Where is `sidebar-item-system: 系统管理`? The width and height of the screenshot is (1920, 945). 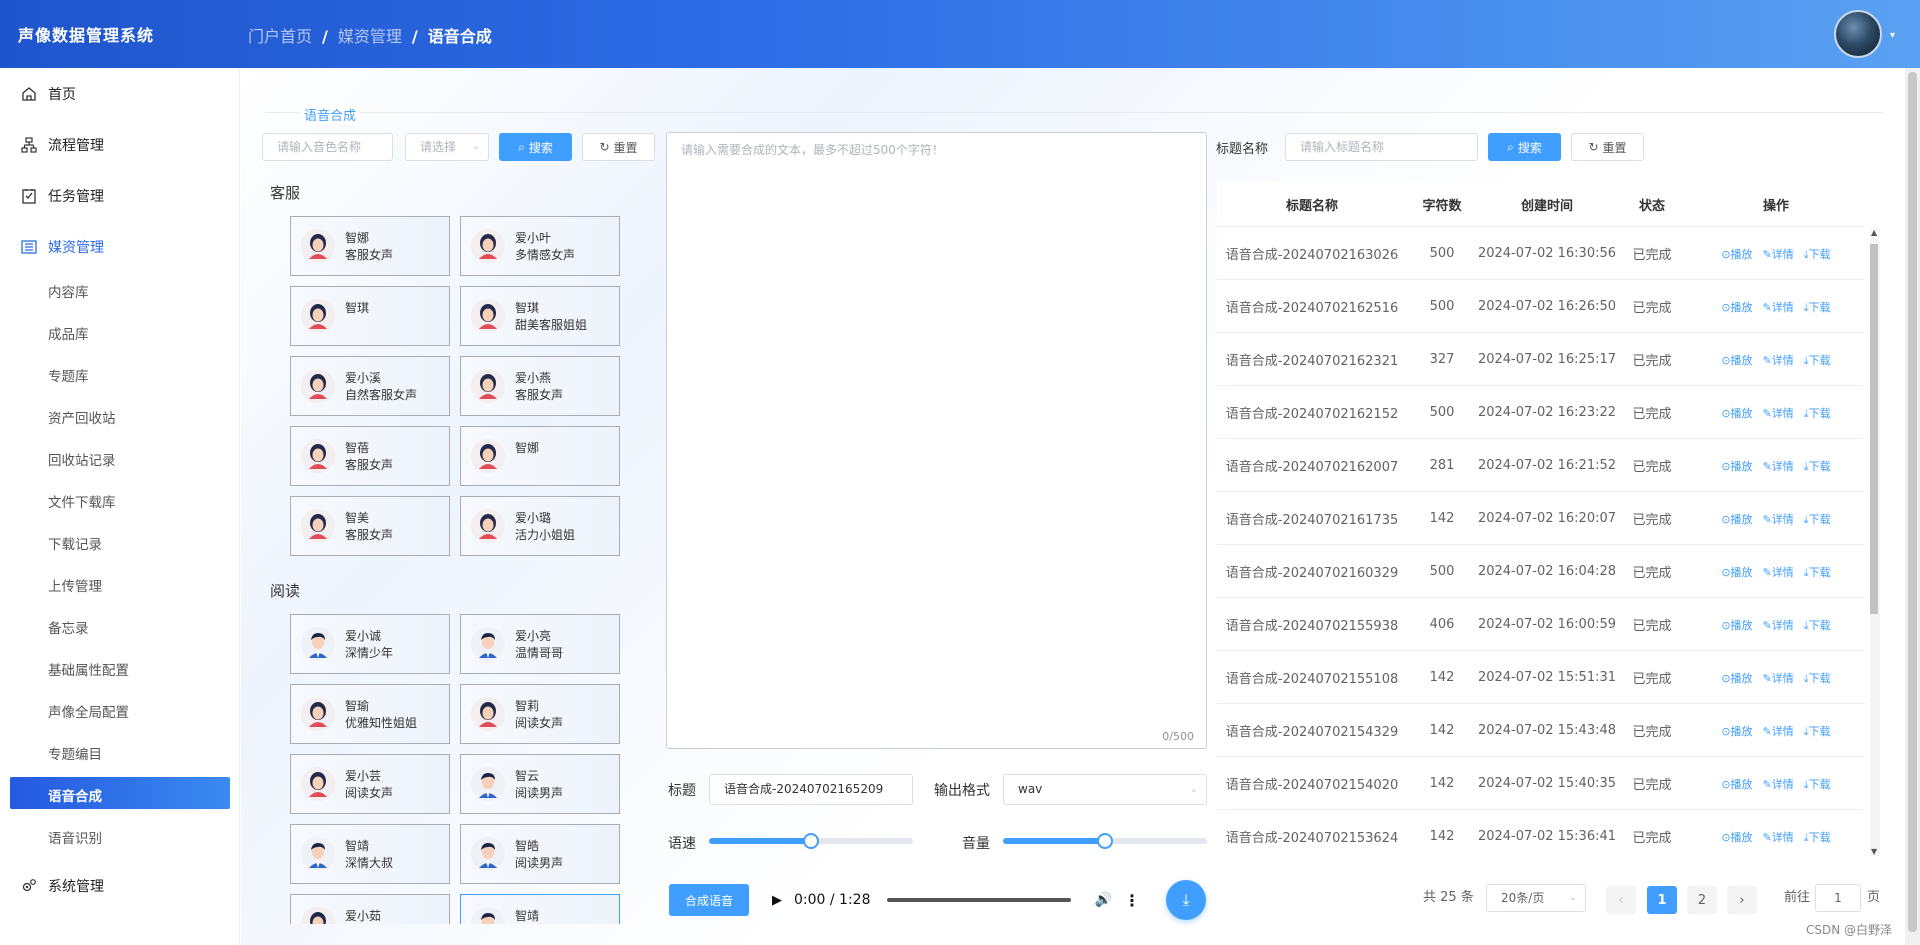
sidebar-item-system: 系统管理 is located at coordinates (120, 886).